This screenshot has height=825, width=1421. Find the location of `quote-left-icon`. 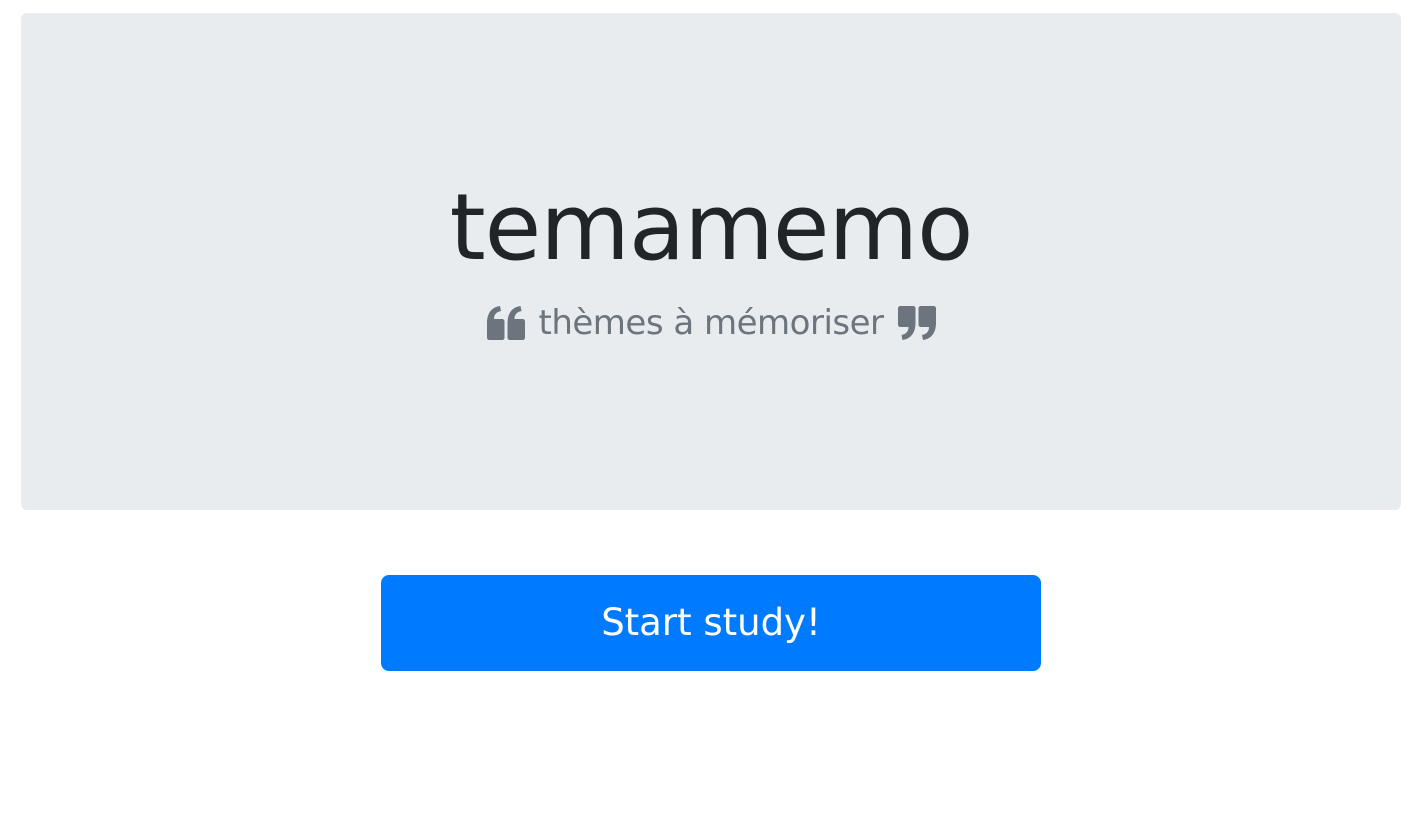

quote-left-icon is located at coordinates (506, 323).